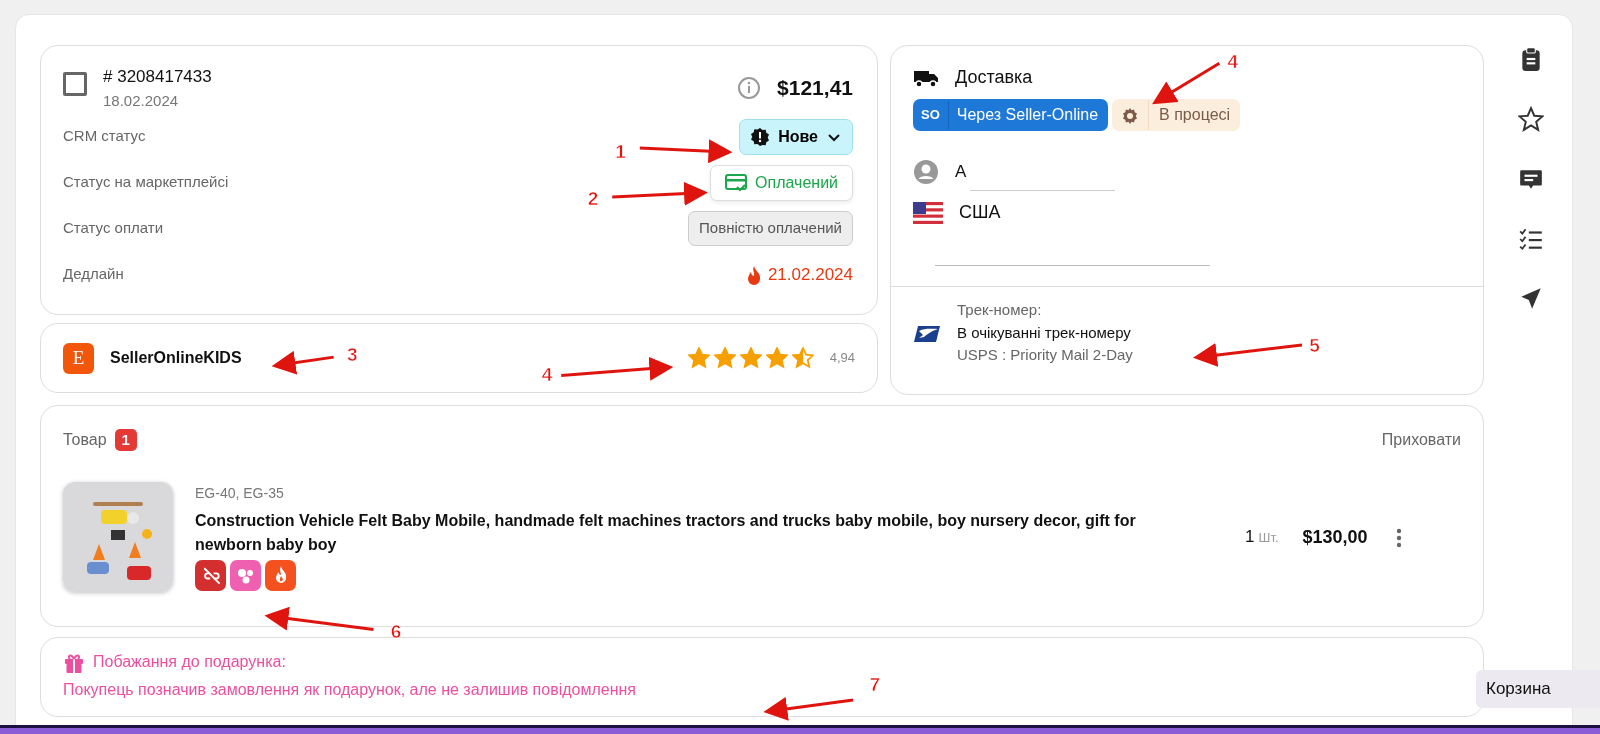 This screenshot has width=1600, height=734. I want to click on checklist-button, so click(1531, 239).